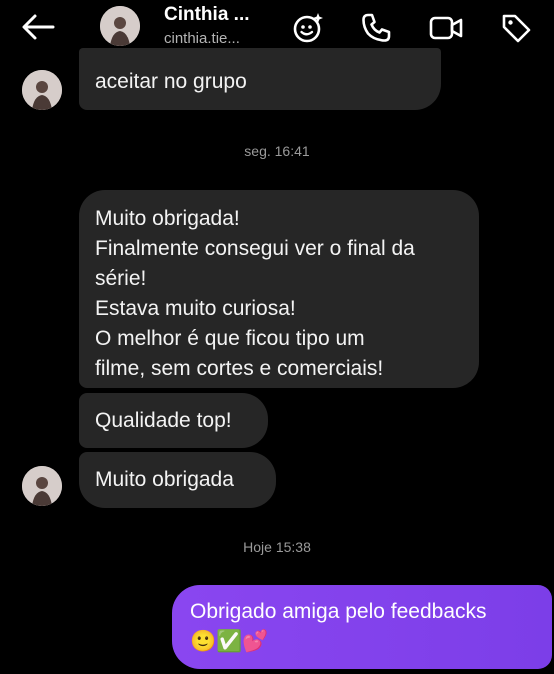 The height and width of the screenshot is (674, 554). I want to click on contact-avatar, so click(120, 26).